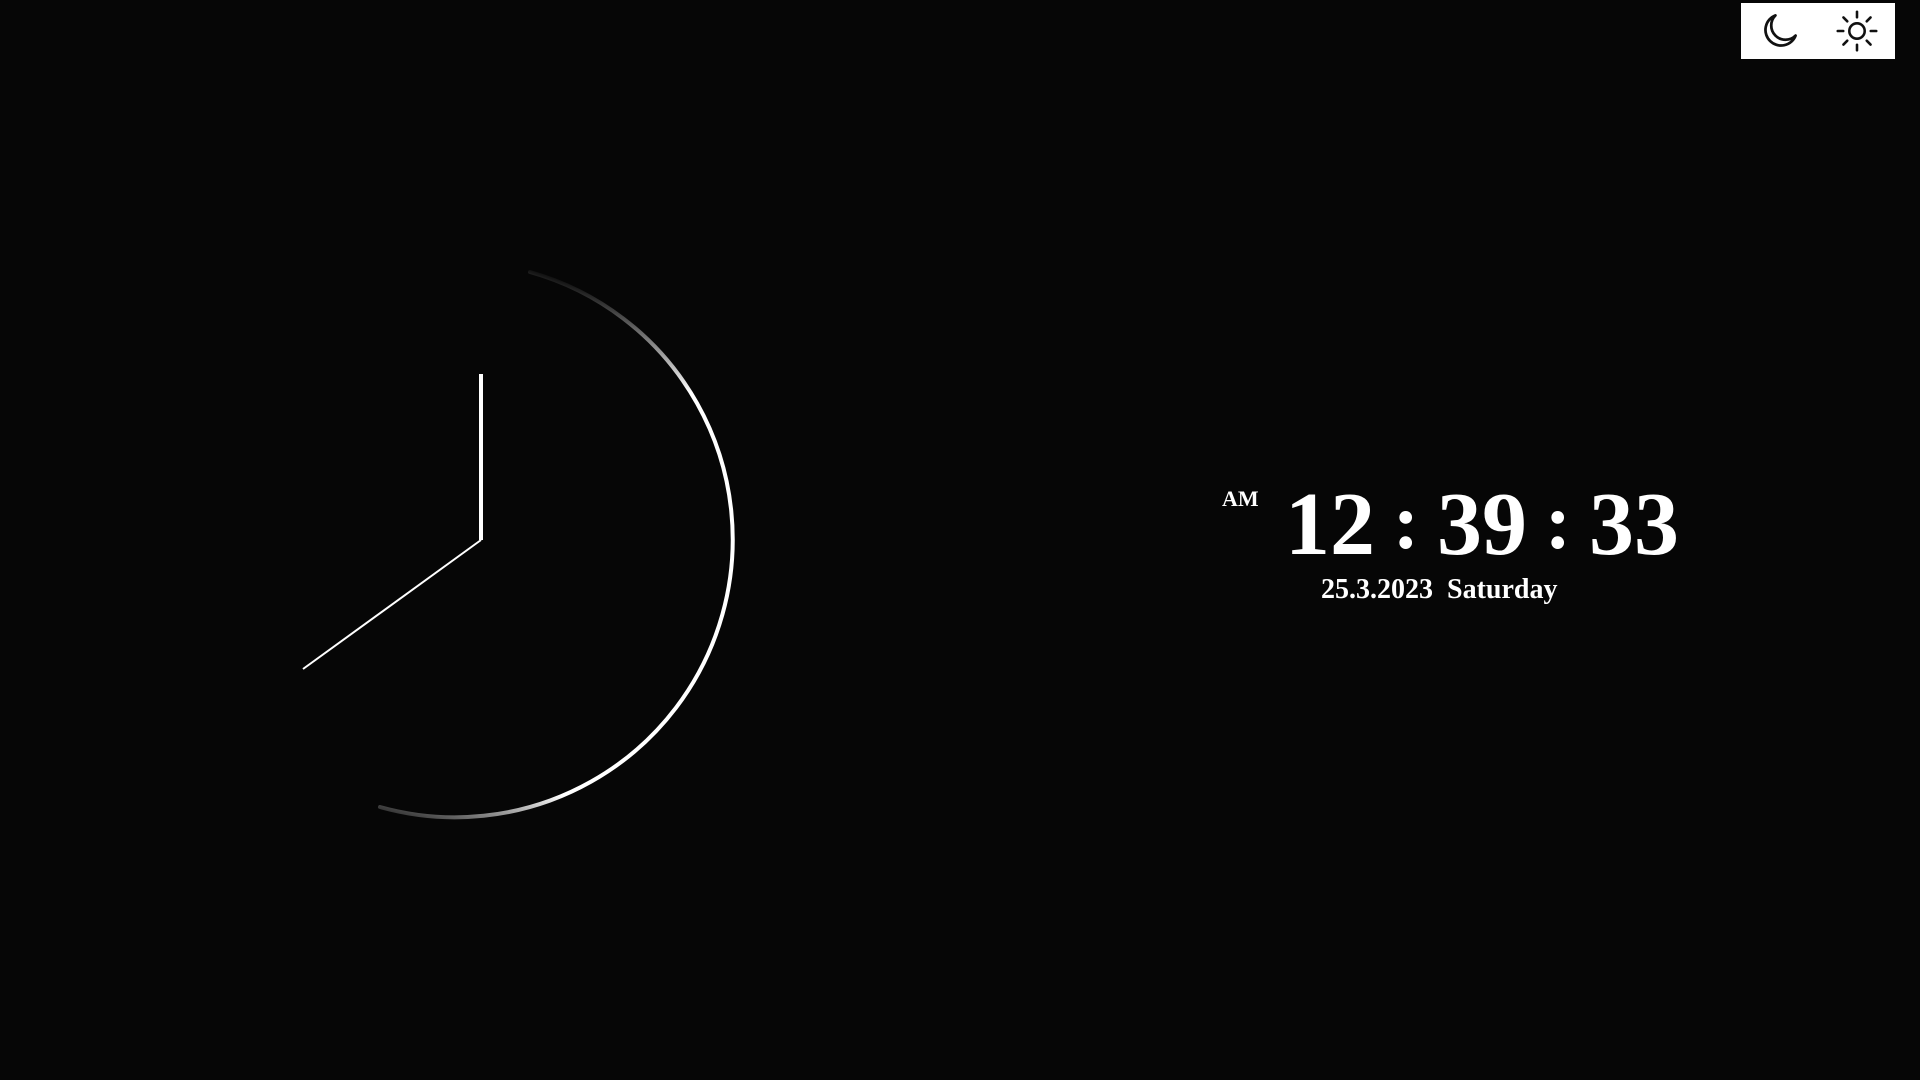 The image size is (1920, 1080). What do you see at coordinates (556, 545) in the screenshot?
I see `clock-rim` at bounding box center [556, 545].